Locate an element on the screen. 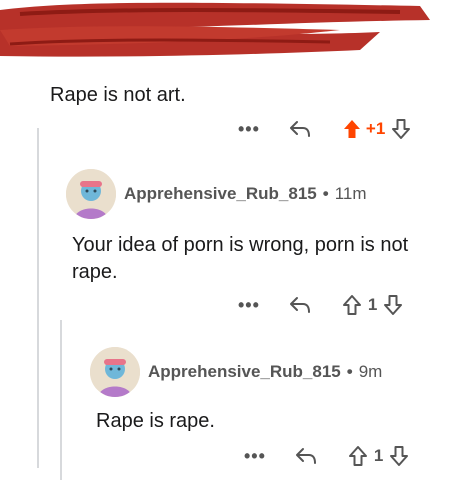 The image size is (474, 481). vote-count: +1 is located at coordinates (375, 128).